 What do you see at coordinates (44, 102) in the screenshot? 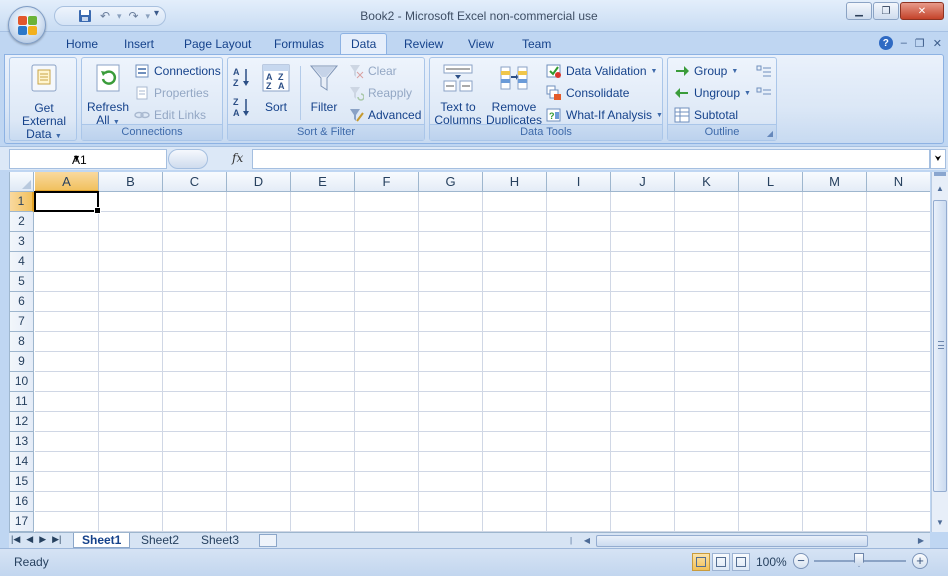
I see `get-external-data-button: Get External Data ▼` at bounding box center [44, 102].